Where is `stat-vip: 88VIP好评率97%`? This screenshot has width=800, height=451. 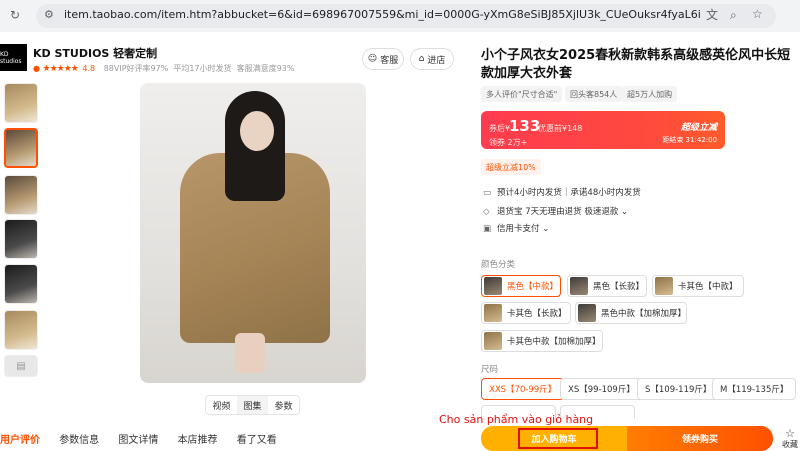
stat-vip: 88VIP好评率97% is located at coordinates (136, 68).